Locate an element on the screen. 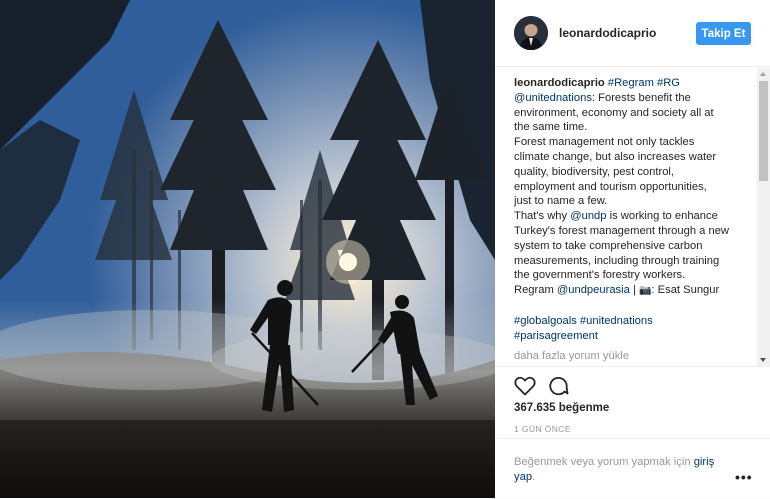 Image resolution: width=770 pixels, height=499 pixels. follow-button: Takip Et is located at coordinates (723, 33).